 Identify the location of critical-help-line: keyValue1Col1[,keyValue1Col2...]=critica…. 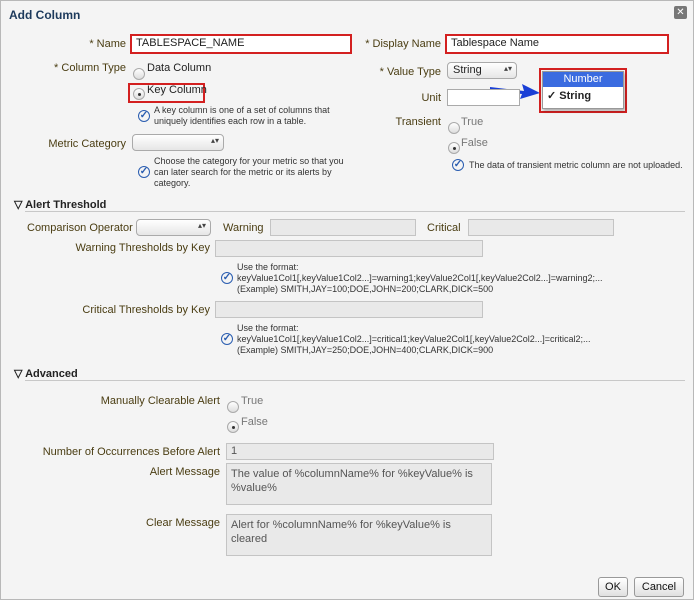
(414, 339).